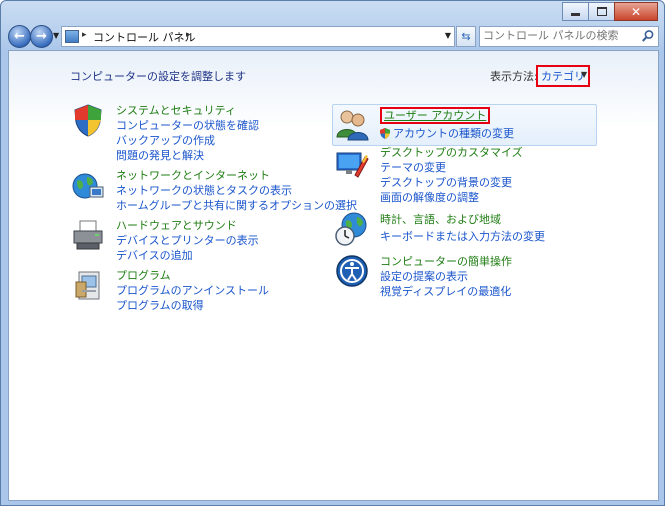 Image resolution: width=665 pixels, height=506 pixels. I want to click on clock-globe-icon, so click(352, 229).